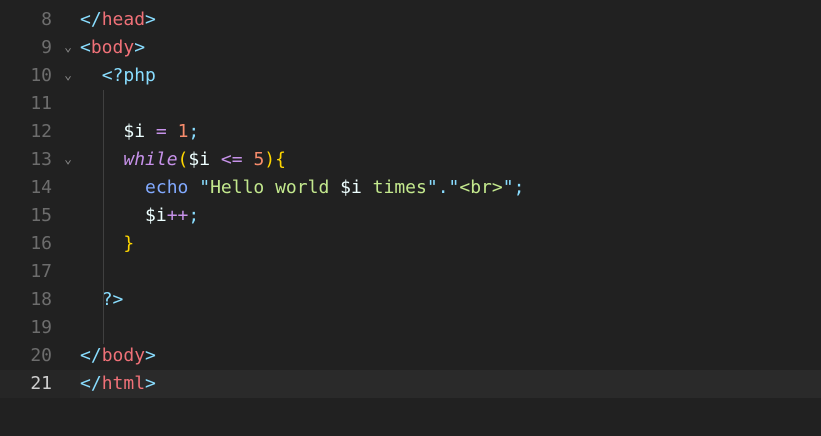  Describe the element at coordinates (41, 131) in the screenshot. I see `line-number: 12` at that location.